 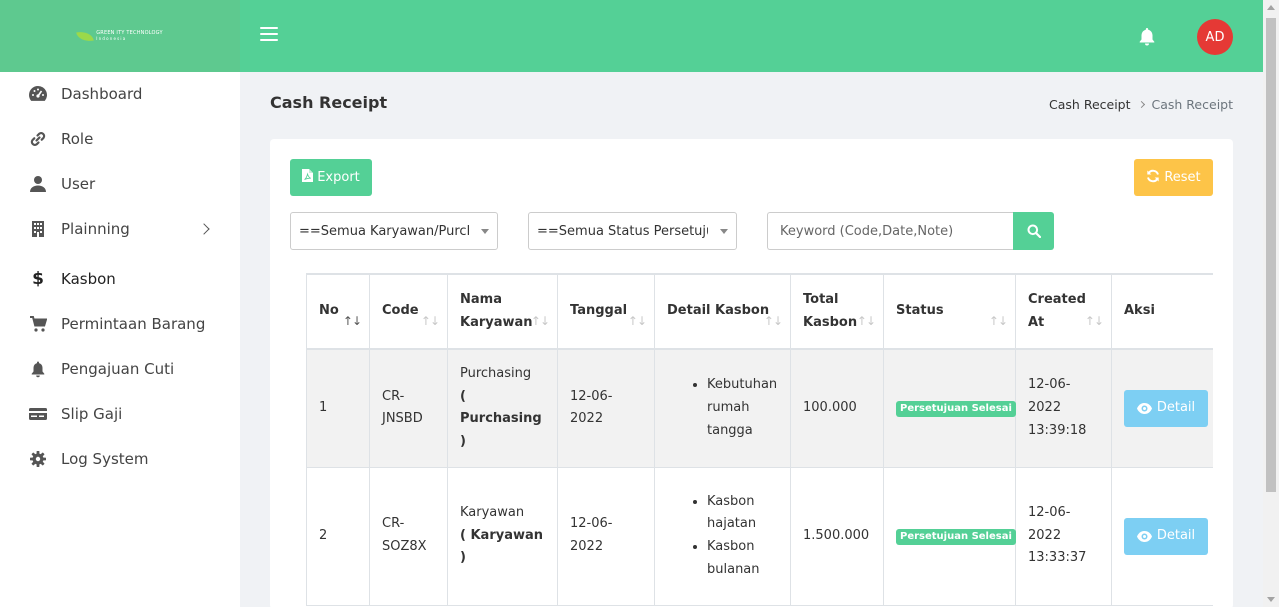 I want to click on sidebar-item-log-system: Log System, so click(x=120, y=459).